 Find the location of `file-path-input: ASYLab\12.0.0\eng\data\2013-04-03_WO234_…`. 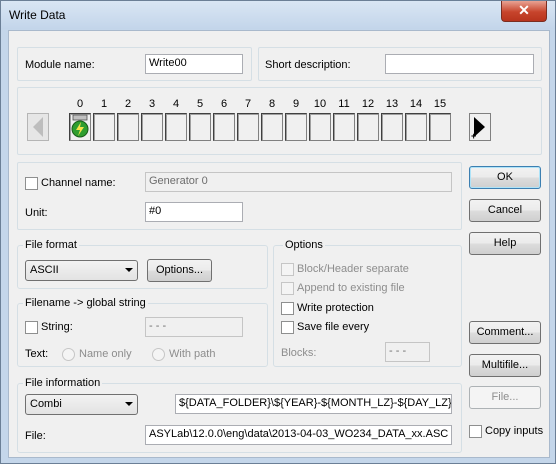

file-path-input: ASYLab\12.0.0\eng\data\2013-04-03_WO234_… is located at coordinates (298, 435).